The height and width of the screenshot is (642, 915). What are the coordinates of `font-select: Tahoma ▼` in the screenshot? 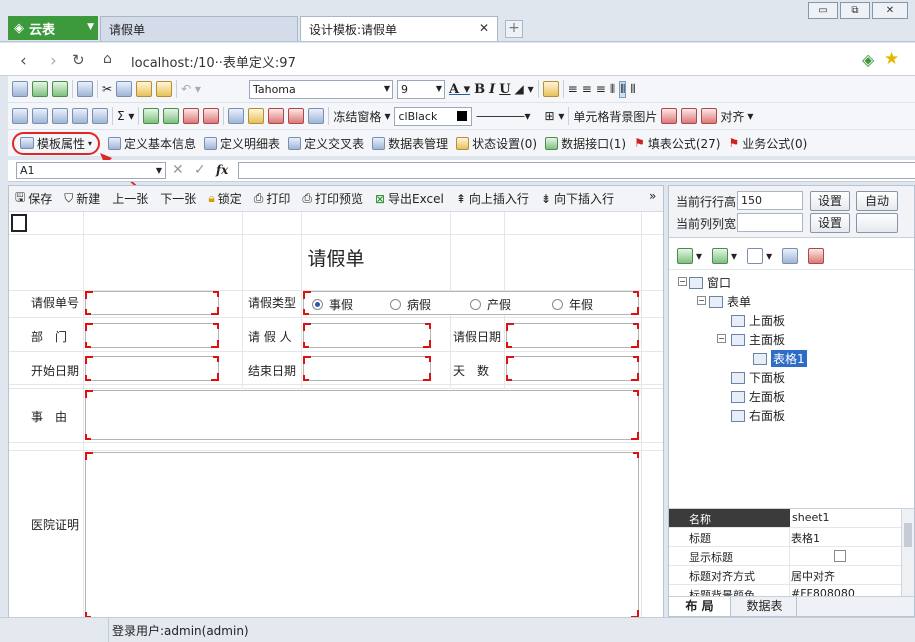 It's located at (320, 89).